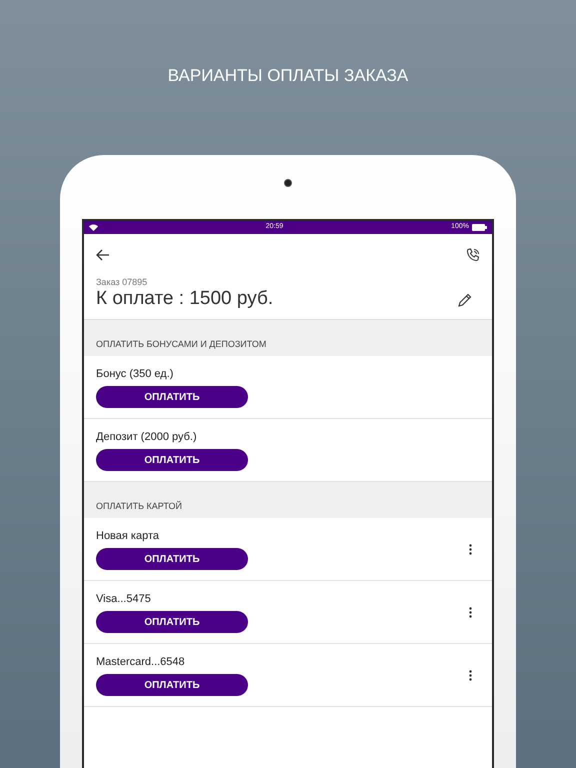  Describe the element at coordinates (128, 536) in the screenshot. I see `option-label: Новая карта` at that location.